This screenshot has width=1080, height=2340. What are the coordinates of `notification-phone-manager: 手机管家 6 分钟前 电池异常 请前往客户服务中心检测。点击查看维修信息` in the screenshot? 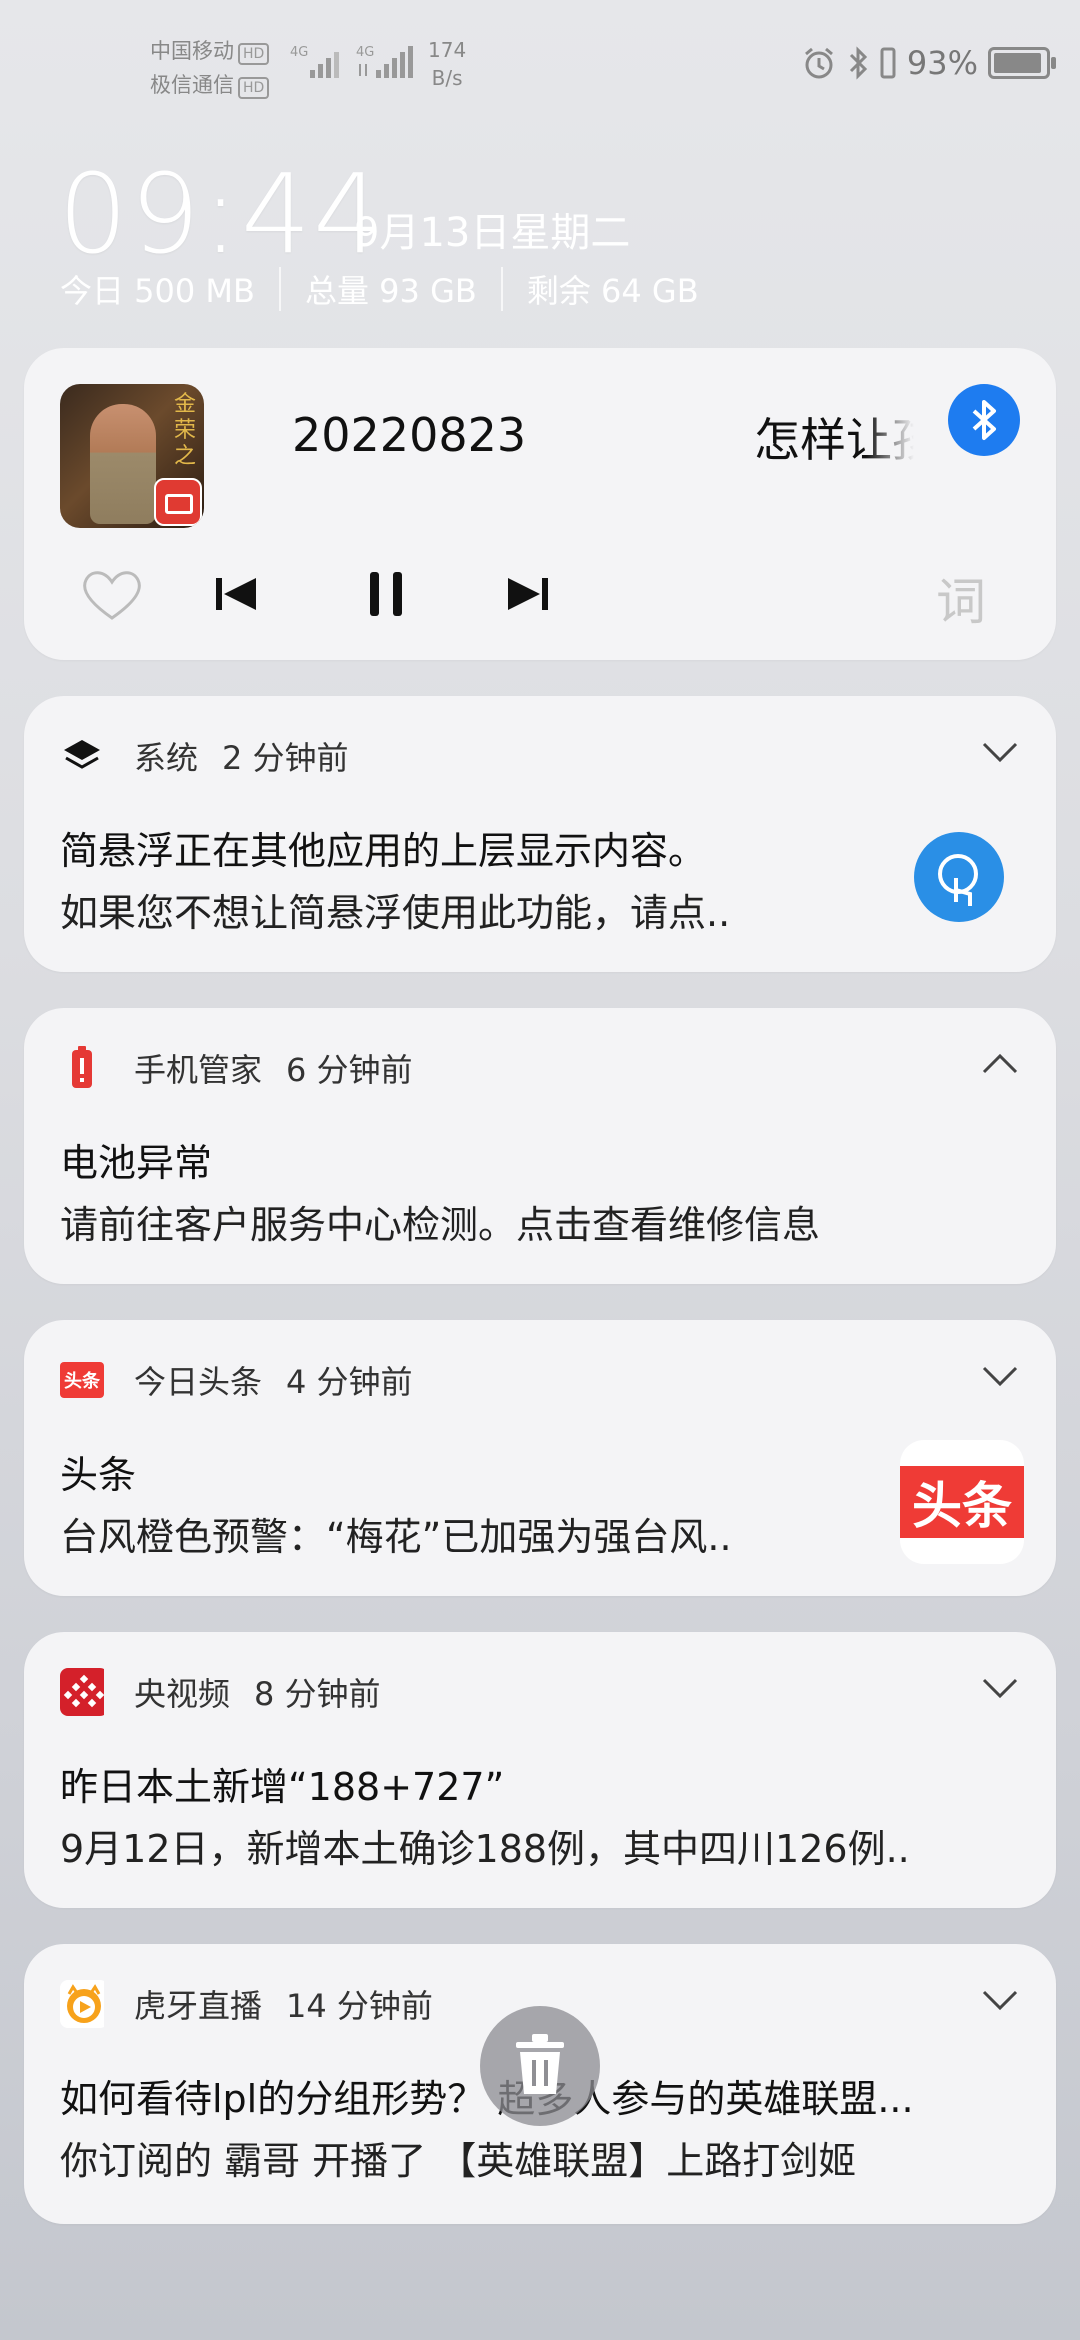 It's located at (540, 1146).